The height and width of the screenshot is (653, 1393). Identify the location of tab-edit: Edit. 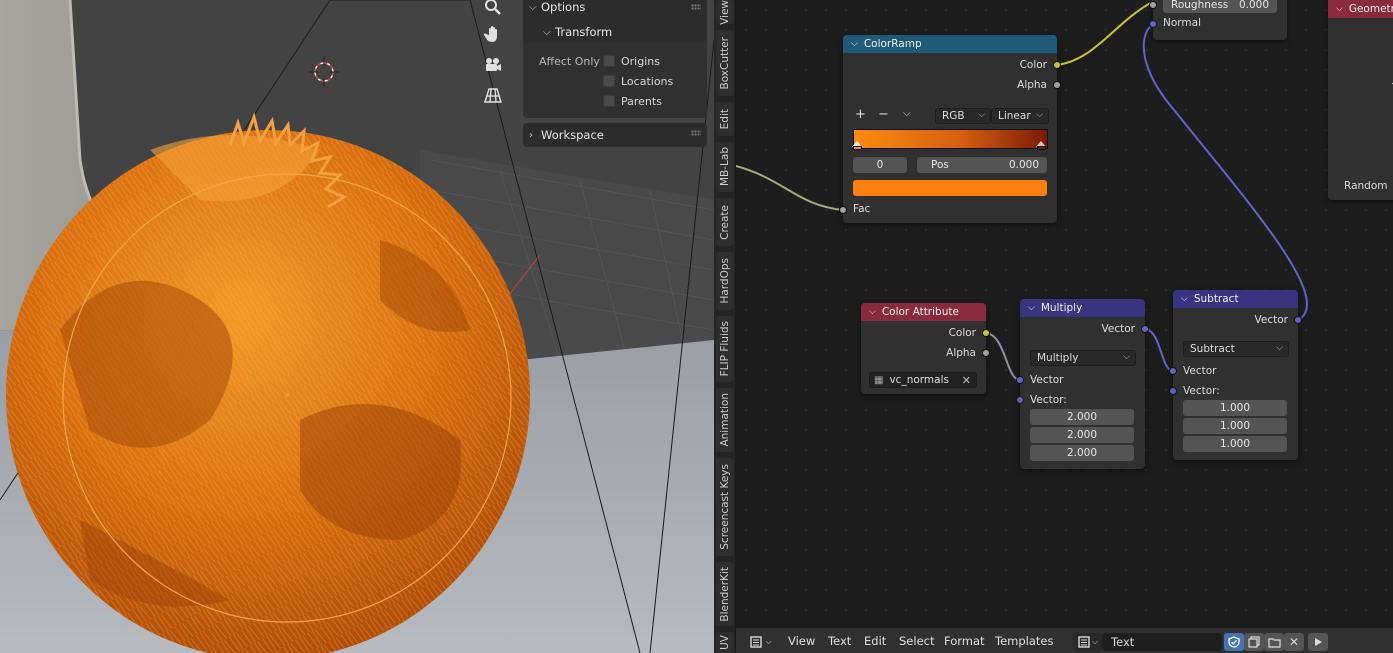
(725, 119).